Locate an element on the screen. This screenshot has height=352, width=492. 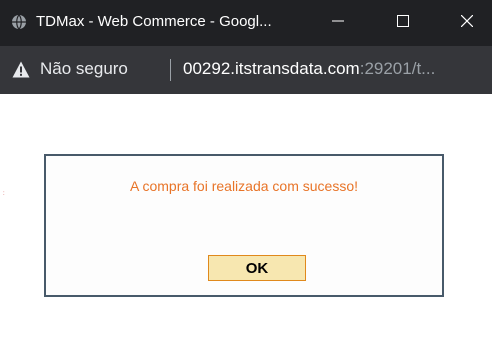
close-button is located at coordinates (467, 23).